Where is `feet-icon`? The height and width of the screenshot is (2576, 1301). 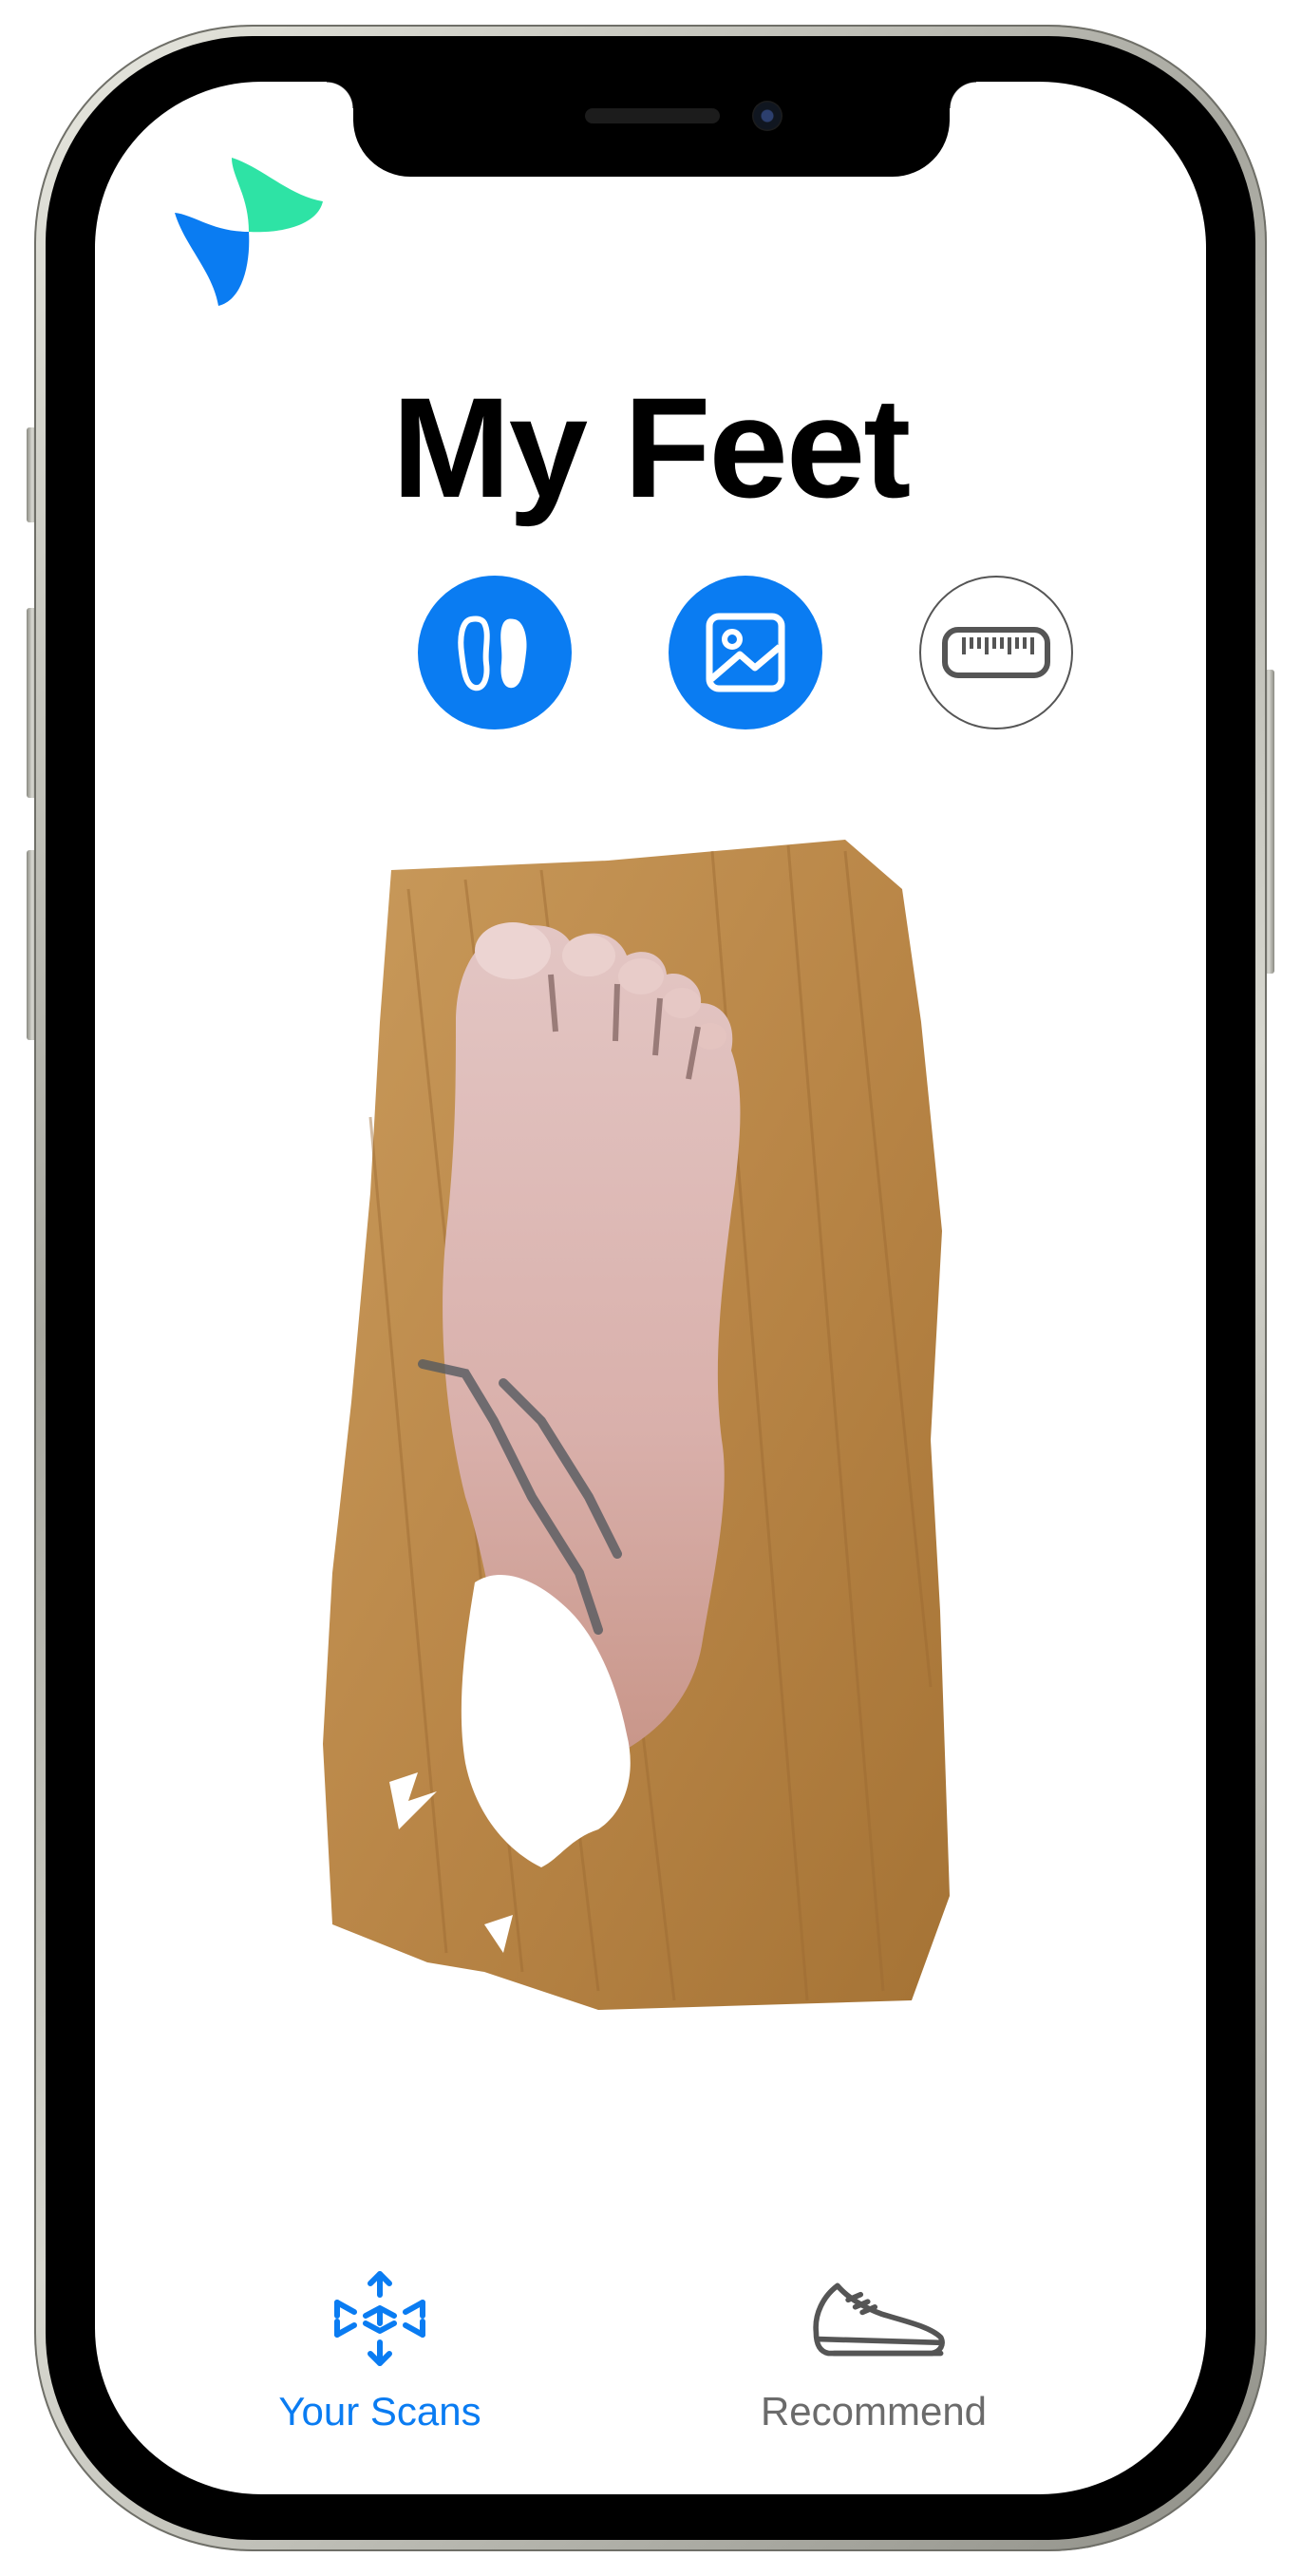
feet-icon is located at coordinates (492, 653).